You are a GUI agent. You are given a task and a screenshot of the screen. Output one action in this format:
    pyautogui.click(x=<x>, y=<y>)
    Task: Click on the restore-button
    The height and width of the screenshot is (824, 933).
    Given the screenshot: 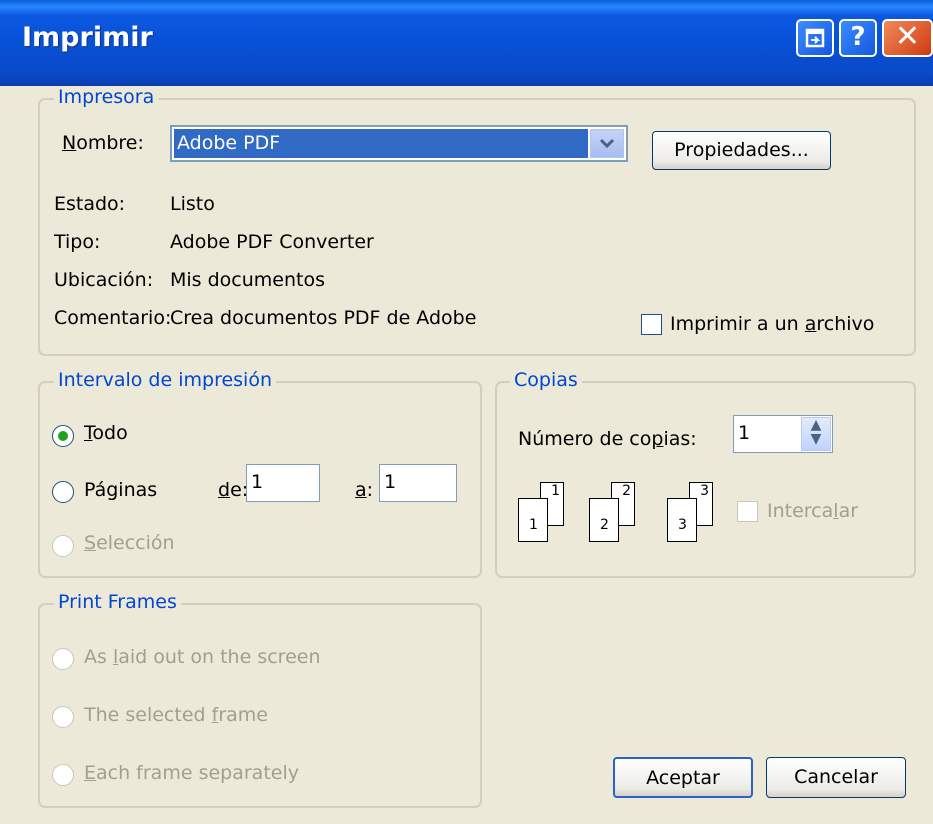 What is the action you would take?
    pyautogui.click(x=815, y=38)
    